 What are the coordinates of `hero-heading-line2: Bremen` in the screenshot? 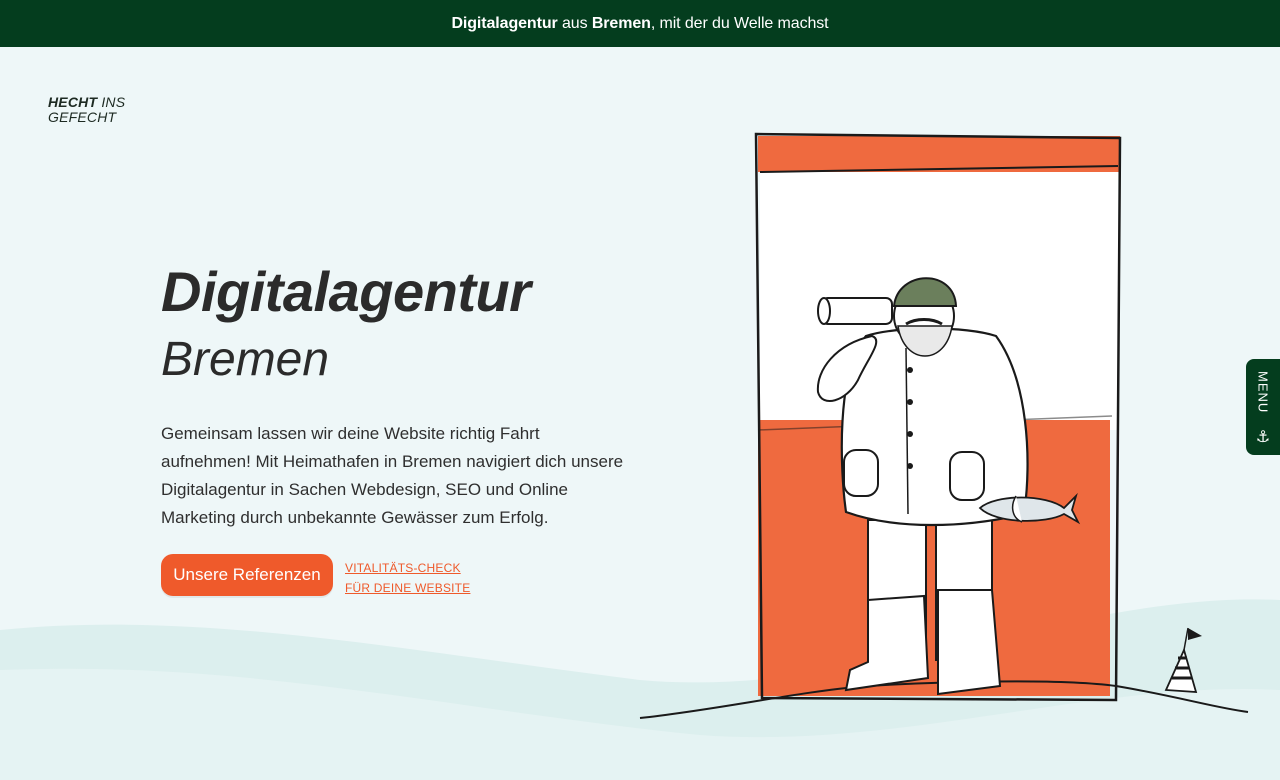 It's located at (245, 359).